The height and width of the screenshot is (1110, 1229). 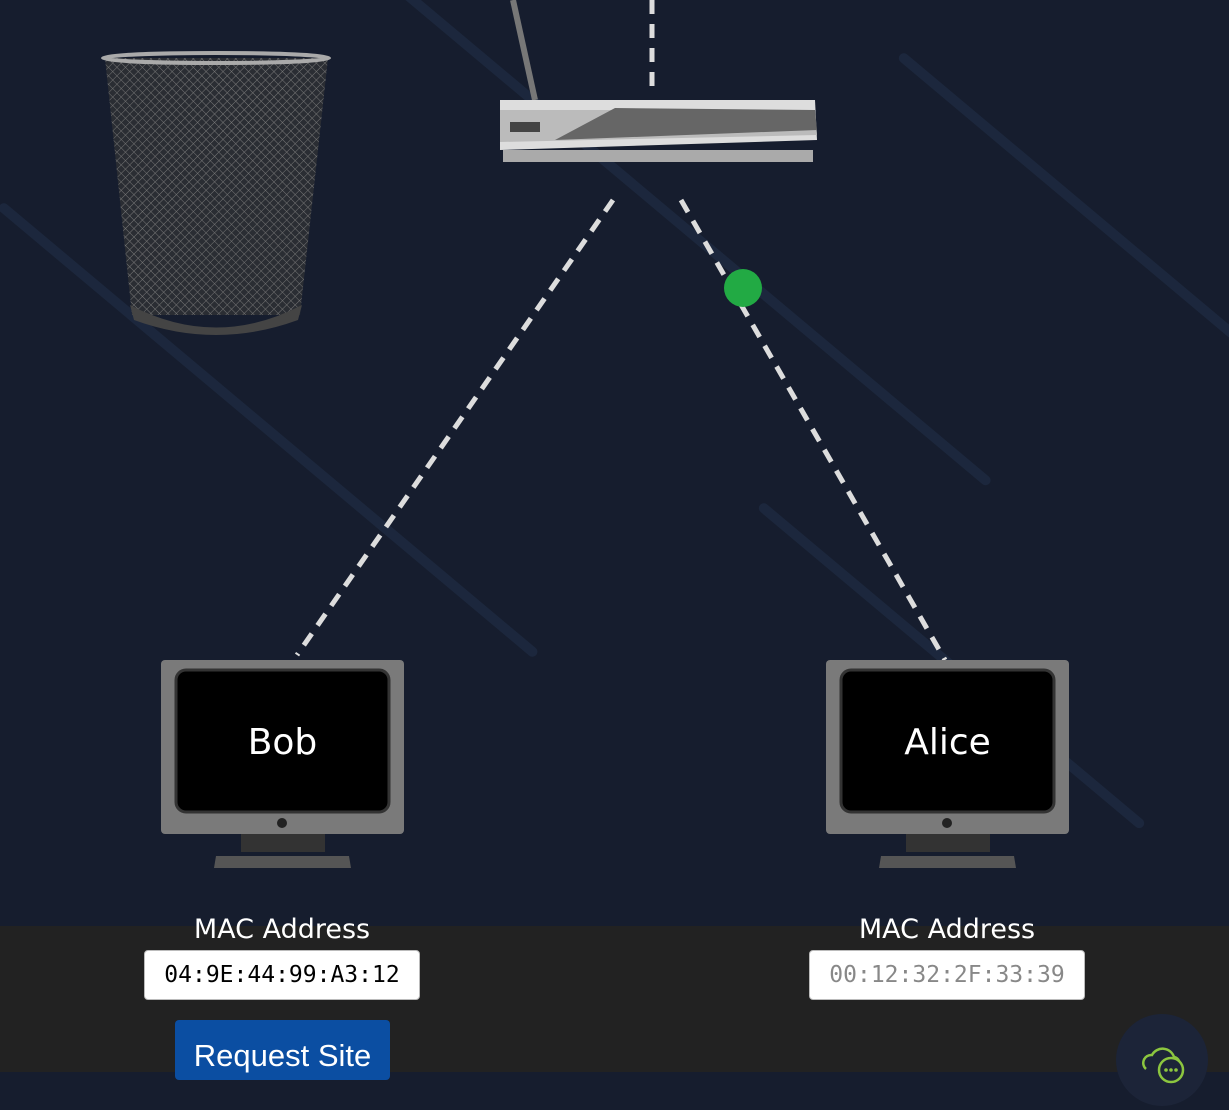 What do you see at coordinates (282, 1050) in the screenshot?
I see `request-site-button: Request Site` at bounding box center [282, 1050].